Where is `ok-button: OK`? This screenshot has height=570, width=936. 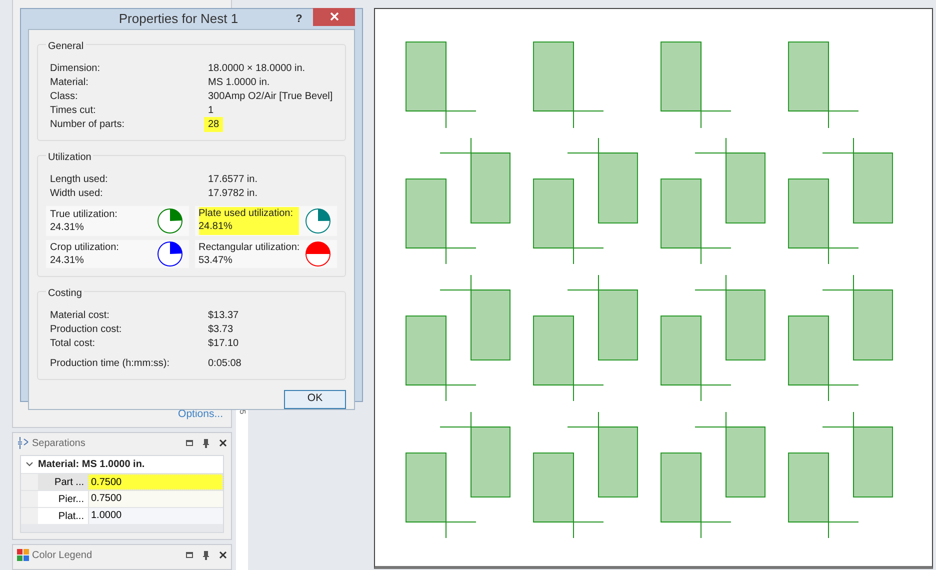
ok-button: OK is located at coordinates (315, 399).